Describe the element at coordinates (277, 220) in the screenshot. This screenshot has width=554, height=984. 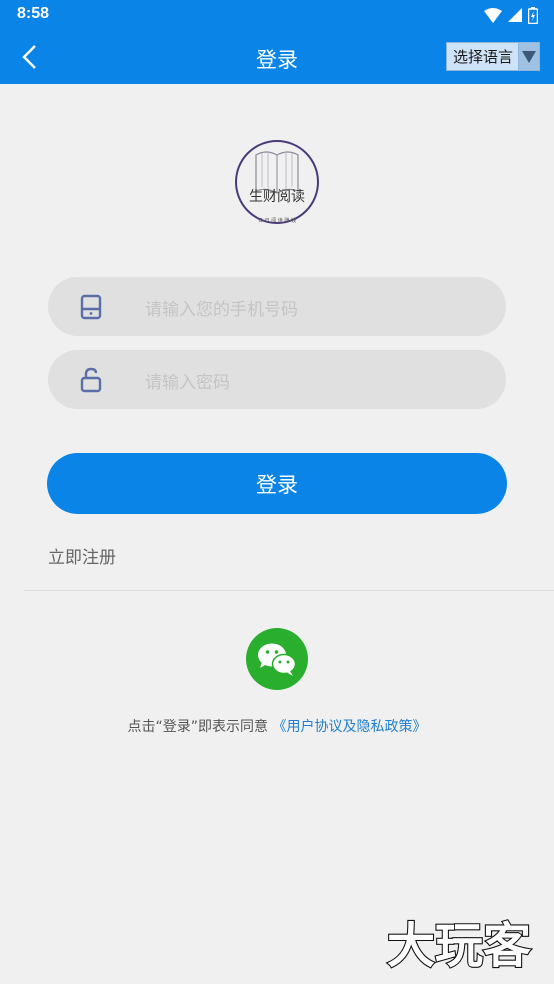
I see `logo-tagline: 日 日 阅 读 赚 钱` at that location.